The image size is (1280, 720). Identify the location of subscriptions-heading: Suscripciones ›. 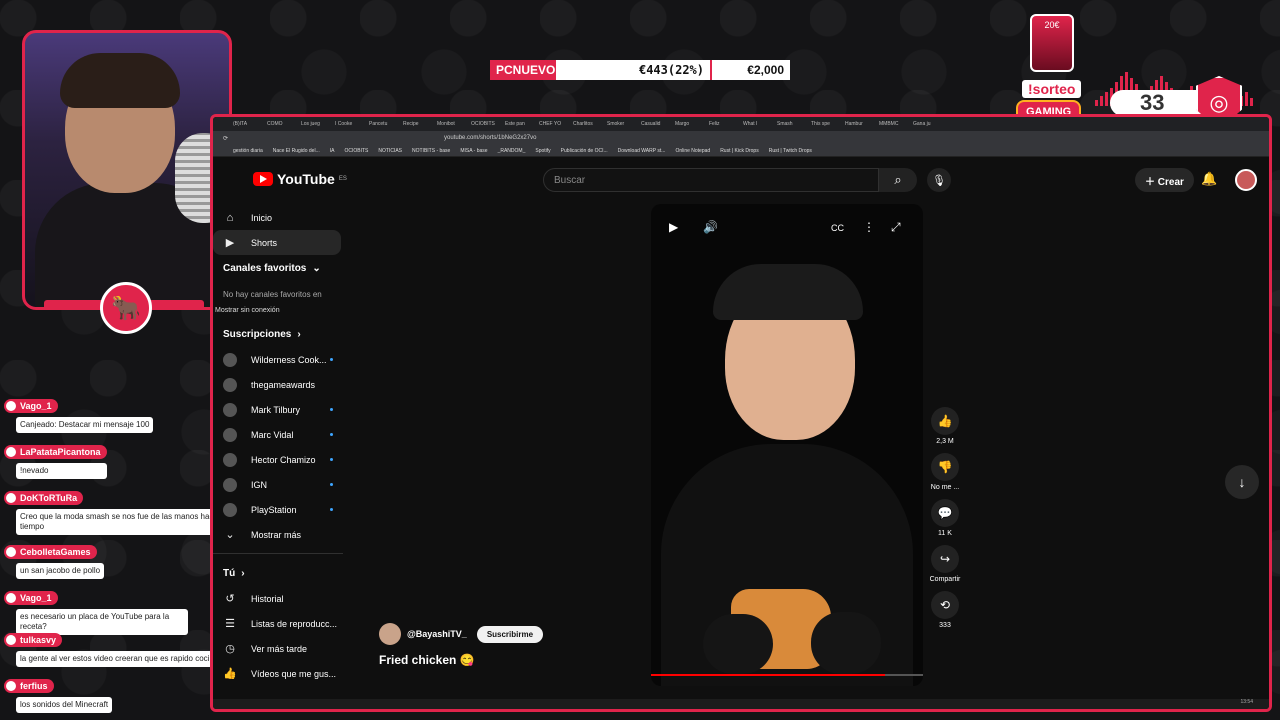
(283, 334).